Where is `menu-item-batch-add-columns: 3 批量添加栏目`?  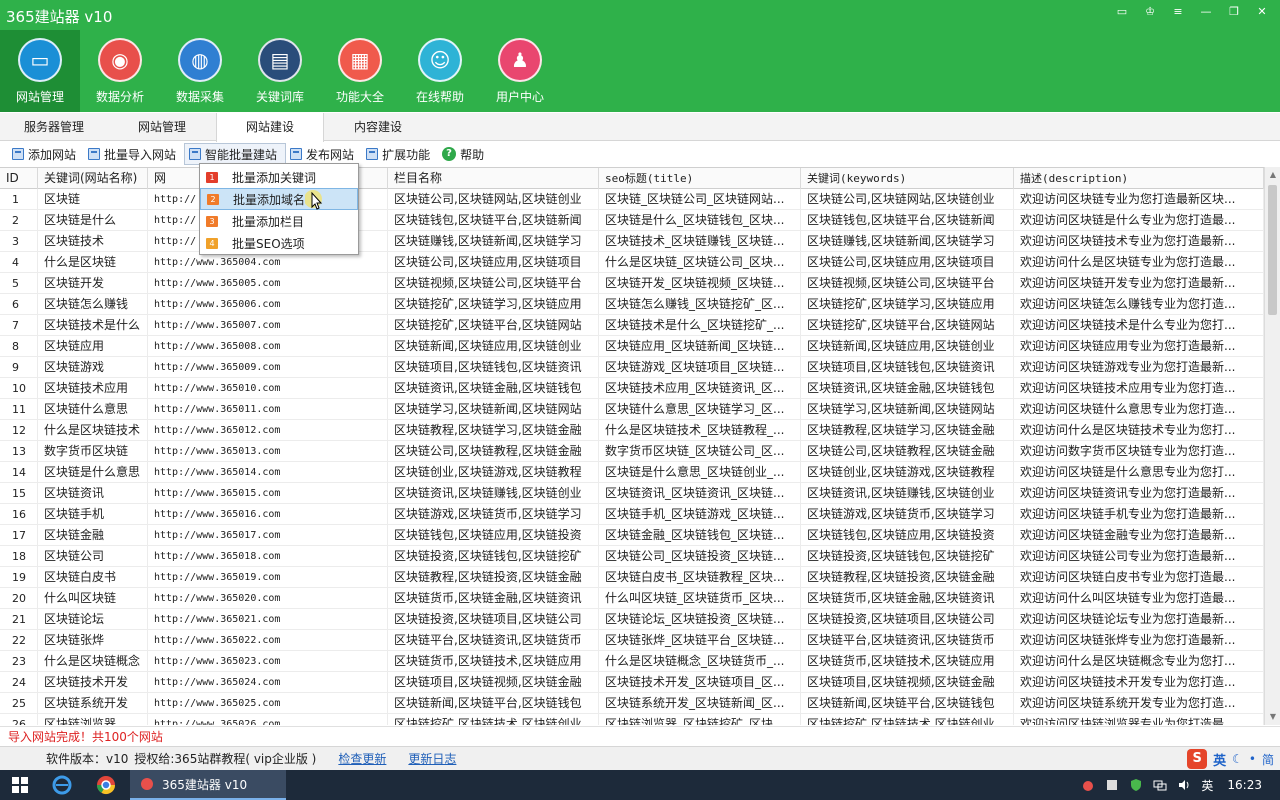
menu-item-batch-add-columns: 3 批量添加栏目 is located at coordinates (279, 221).